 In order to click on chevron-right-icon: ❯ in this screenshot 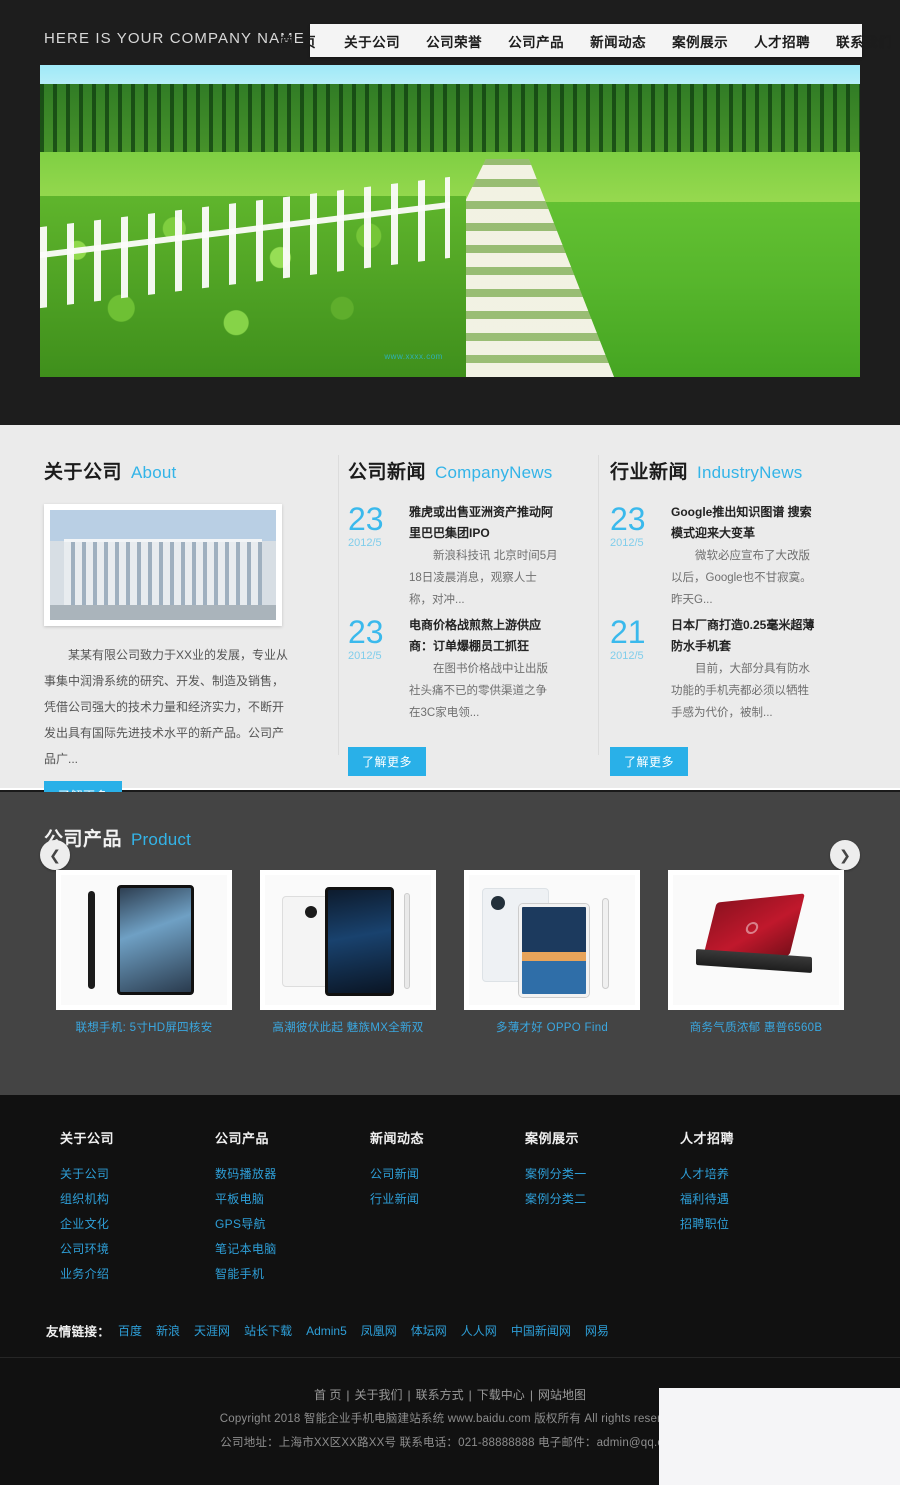, I will do `click(845, 855)`.